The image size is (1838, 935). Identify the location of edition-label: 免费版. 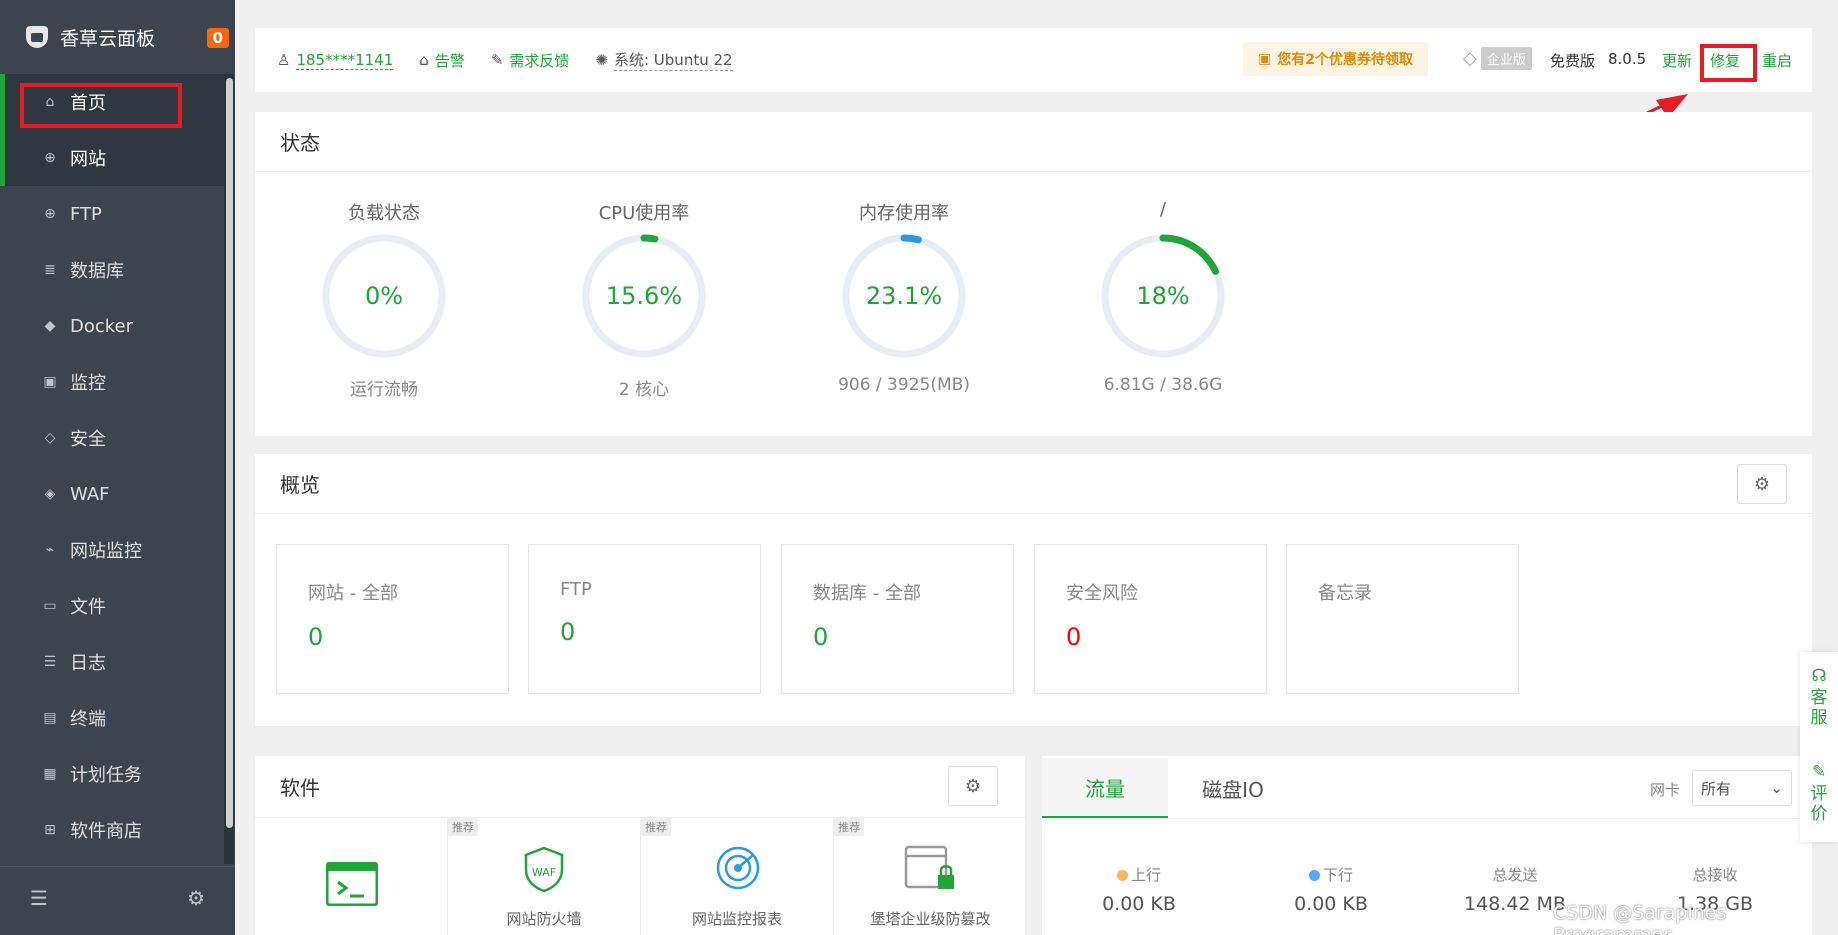
(1573, 61).